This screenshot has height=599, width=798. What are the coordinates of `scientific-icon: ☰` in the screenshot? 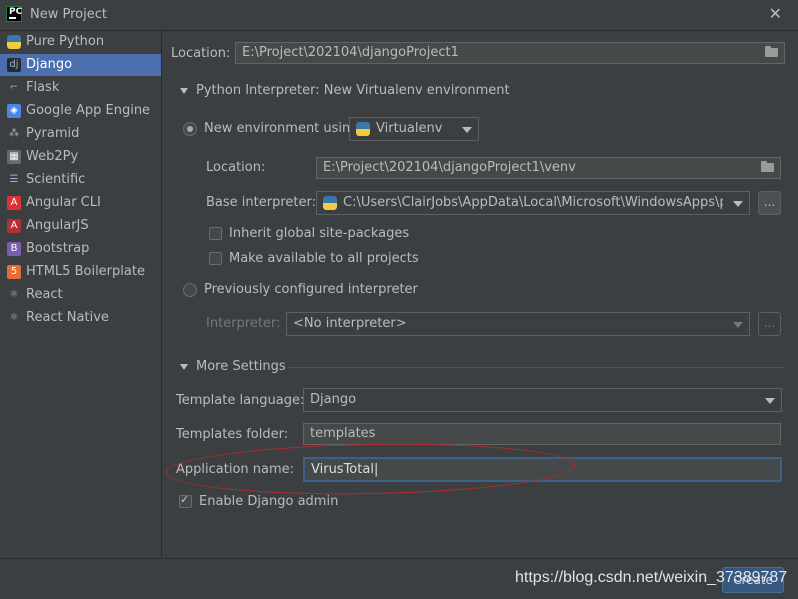 It's located at (14, 180).